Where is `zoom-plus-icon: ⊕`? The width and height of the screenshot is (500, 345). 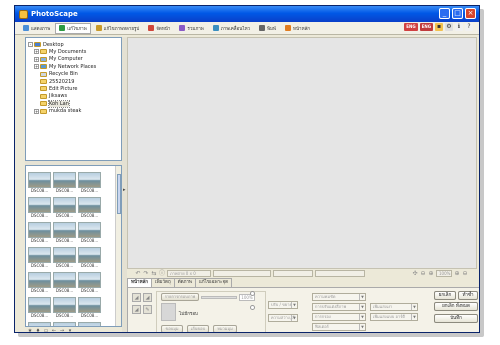 zoom-plus-icon: ⊕ is located at coordinates (457, 273).